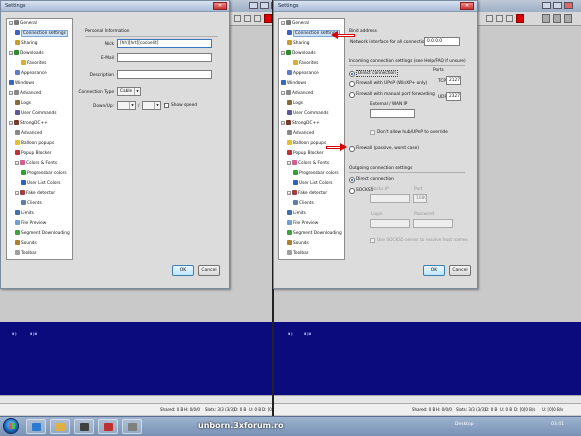 This screenshot has width=581, height=436. Describe the element at coordinates (151, 105) in the screenshot. I see `upload-speed-select: ▼` at that location.